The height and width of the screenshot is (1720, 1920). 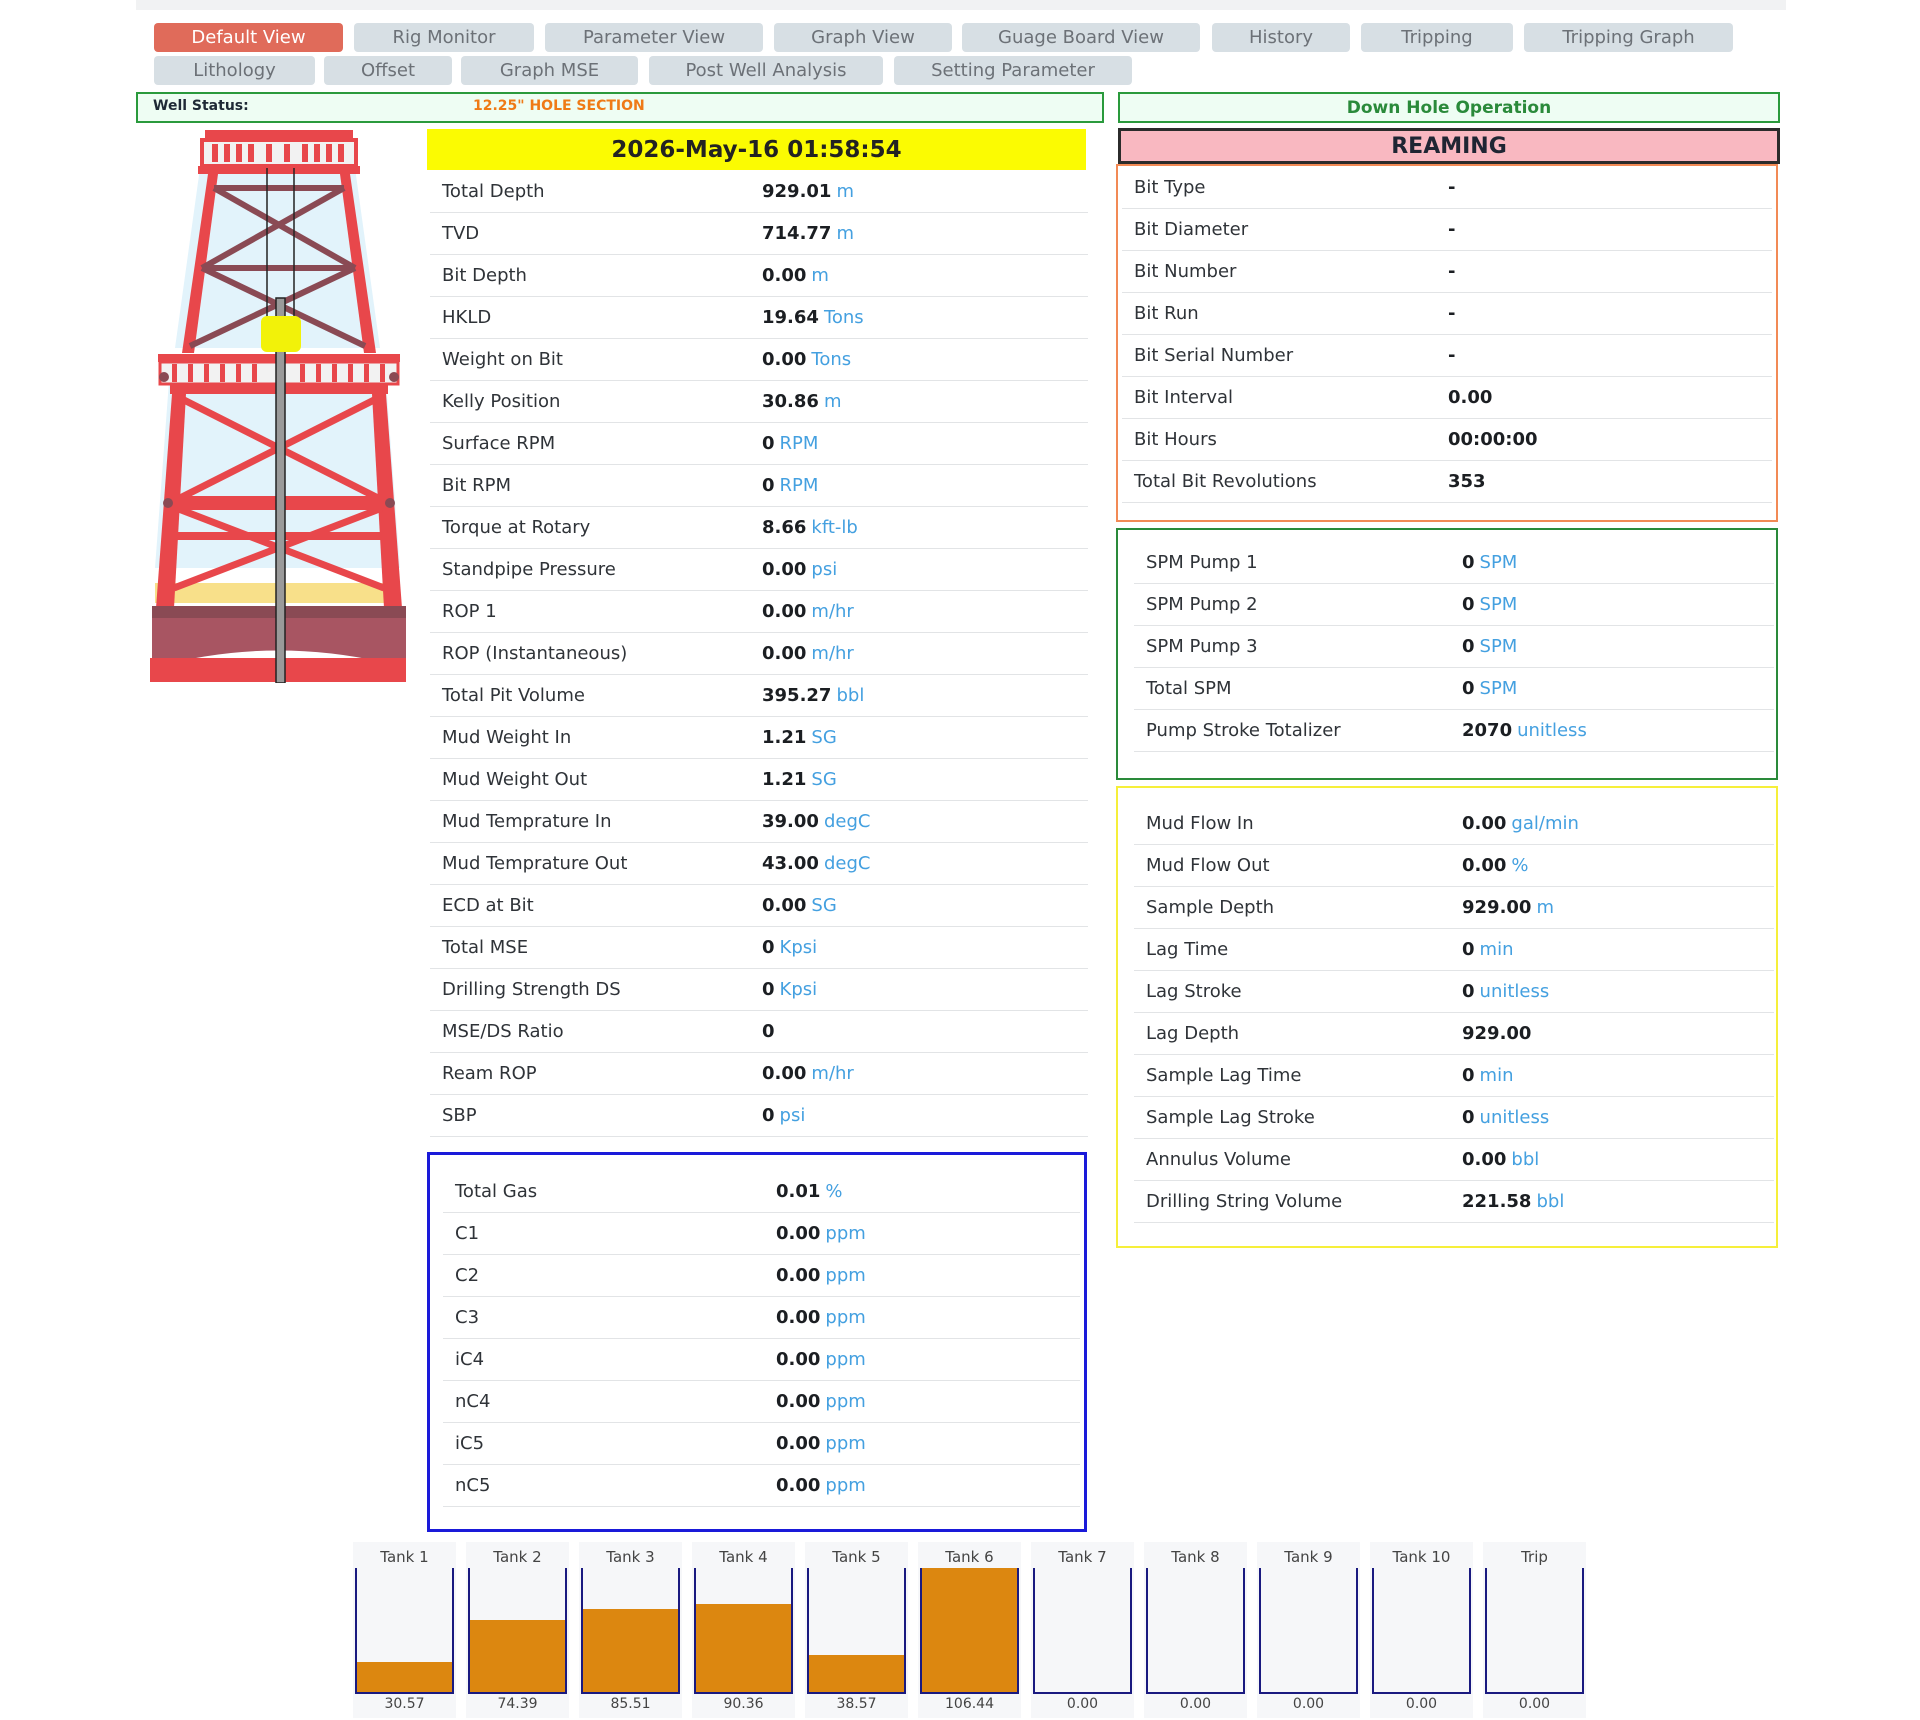 What do you see at coordinates (248, 37) in the screenshot?
I see `tab-default-view: Default View` at bounding box center [248, 37].